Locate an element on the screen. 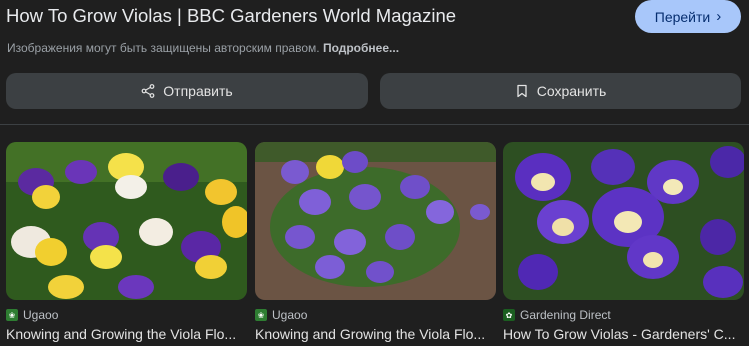 This screenshot has width=749, height=346. share-label: Отправить is located at coordinates (198, 91).